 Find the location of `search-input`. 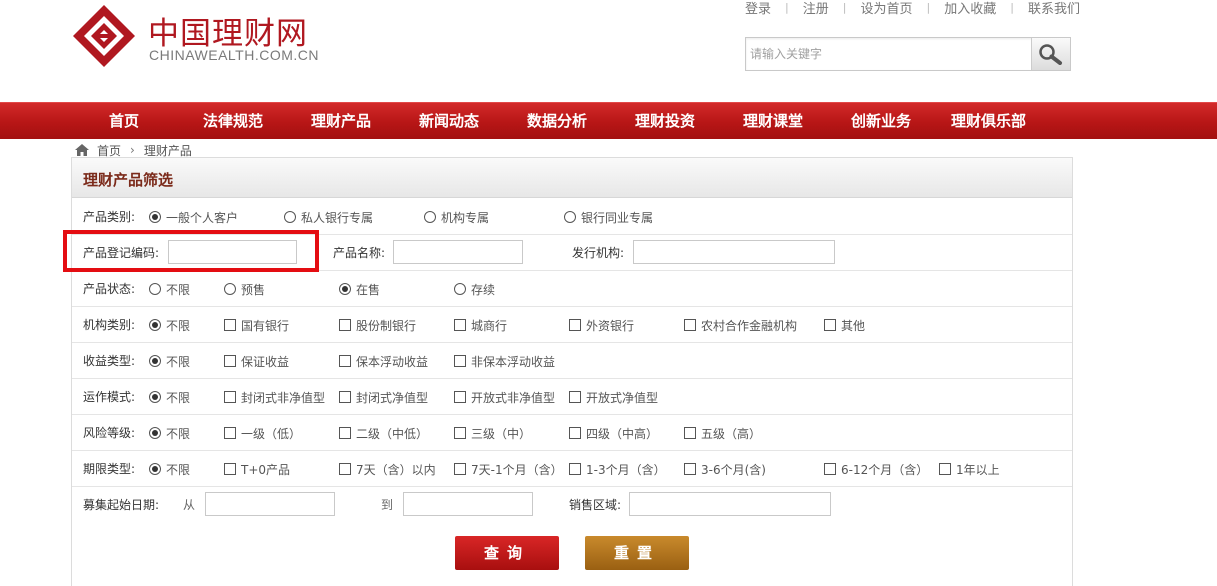

search-input is located at coordinates (889, 54).